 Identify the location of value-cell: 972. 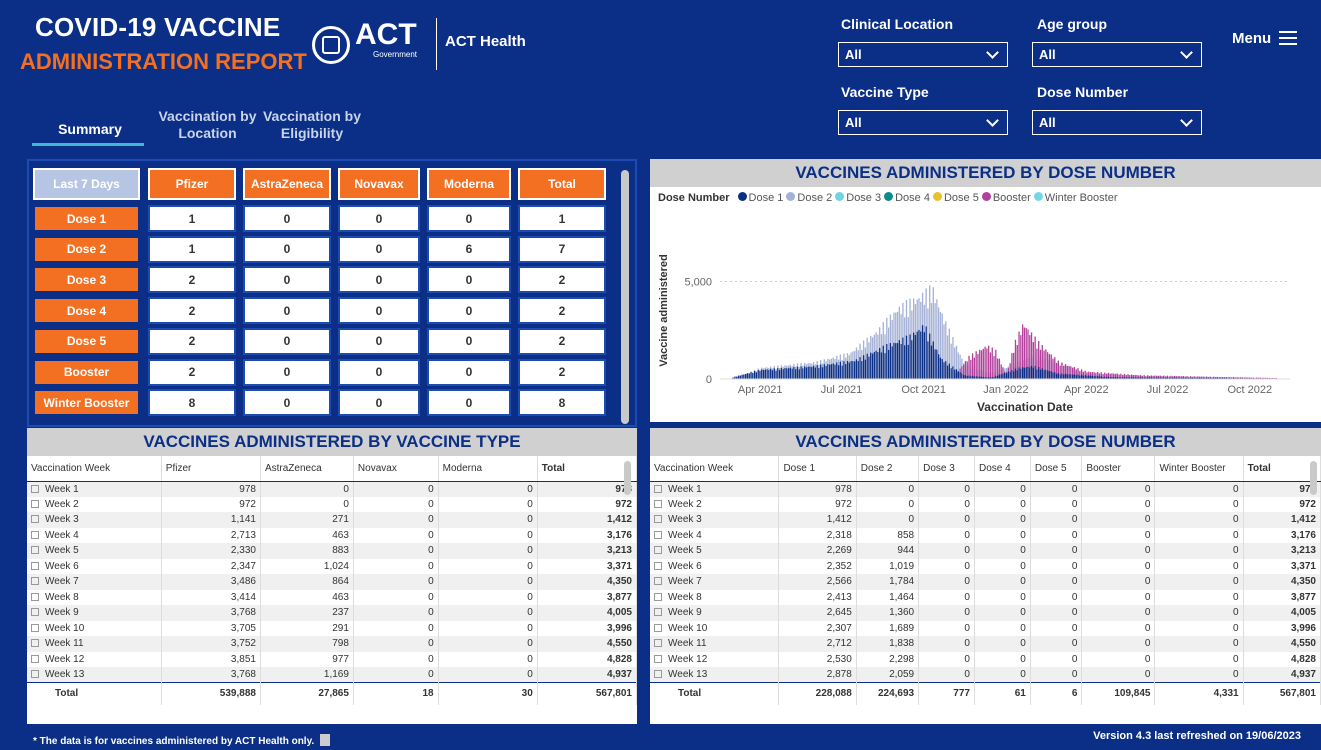
(587, 504).